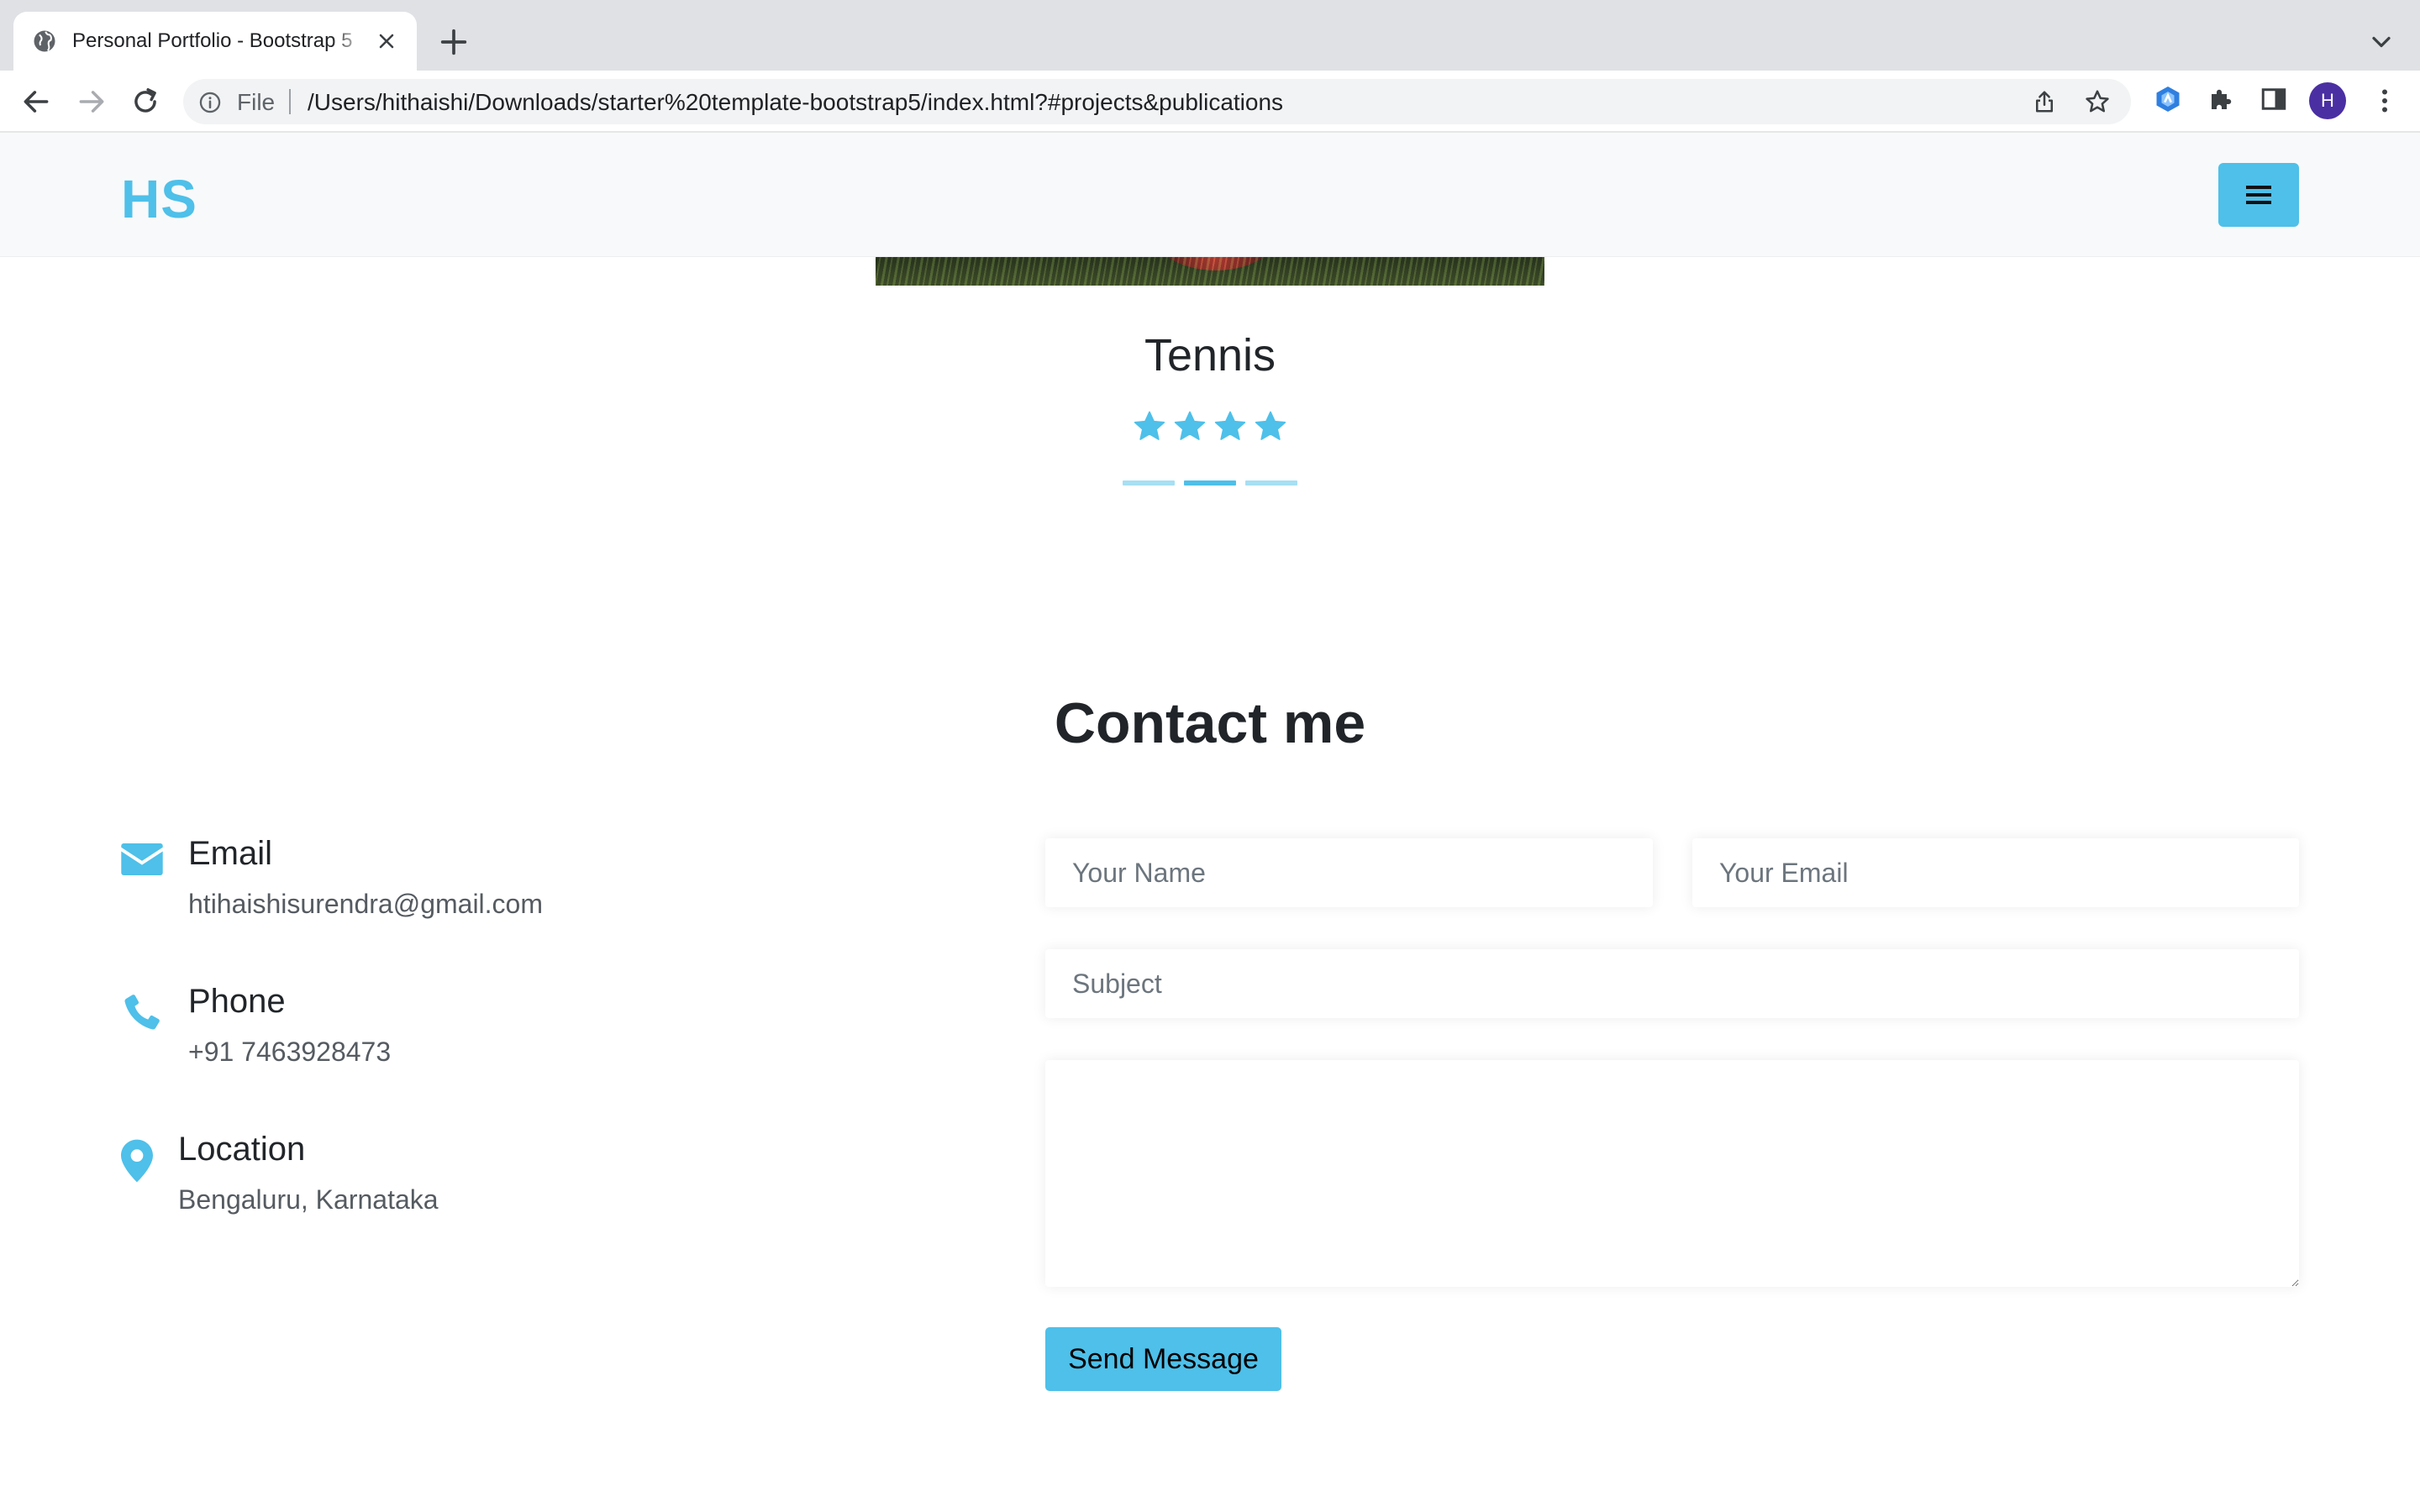 The height and width of the screenshot is (1512, 2420). Describe the element at coordinates (242, 1149) in the screenshot. I see `location-label: Location` at that location.